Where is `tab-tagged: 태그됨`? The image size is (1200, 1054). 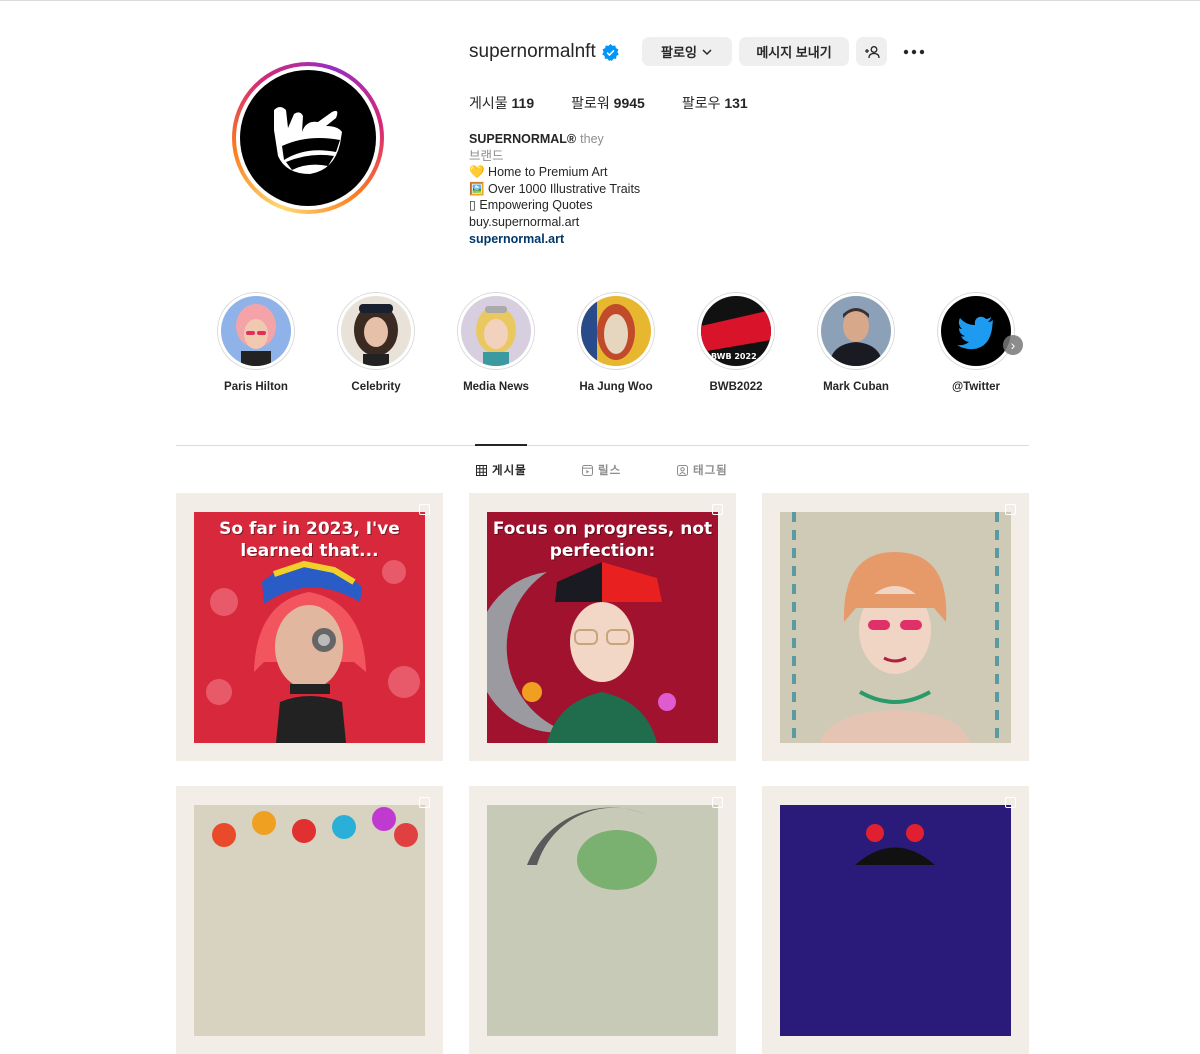
tab-tagged: 태그됨 is located at coordinates (702, 470).